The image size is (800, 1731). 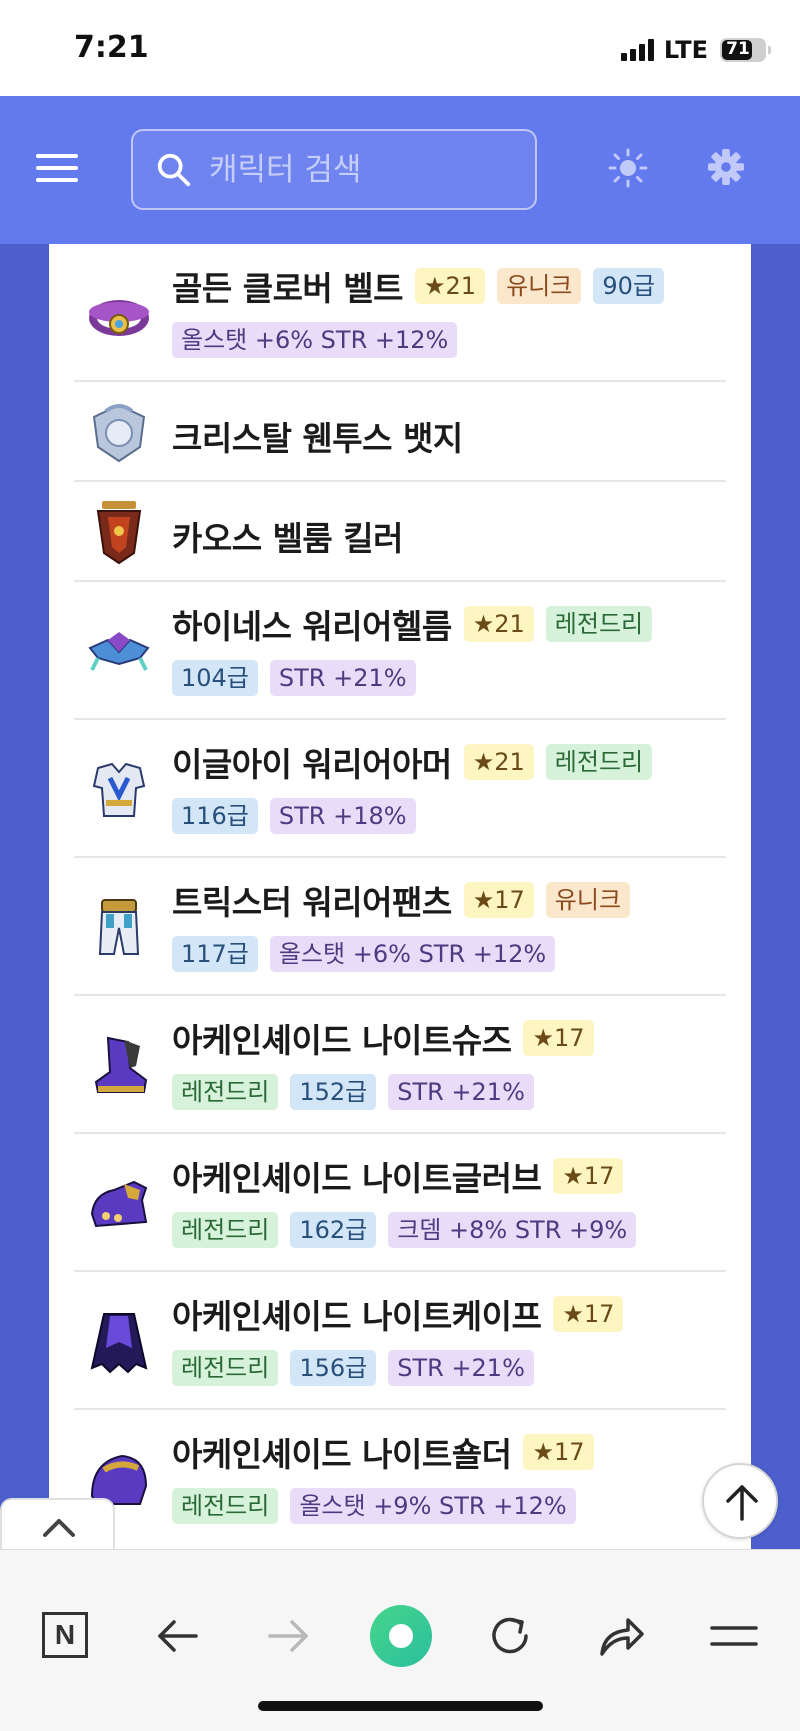 What do you see at coordinates (111, 47) in the screenshot?
I see `status-time: 7:21` at bounding box center [111, 47].